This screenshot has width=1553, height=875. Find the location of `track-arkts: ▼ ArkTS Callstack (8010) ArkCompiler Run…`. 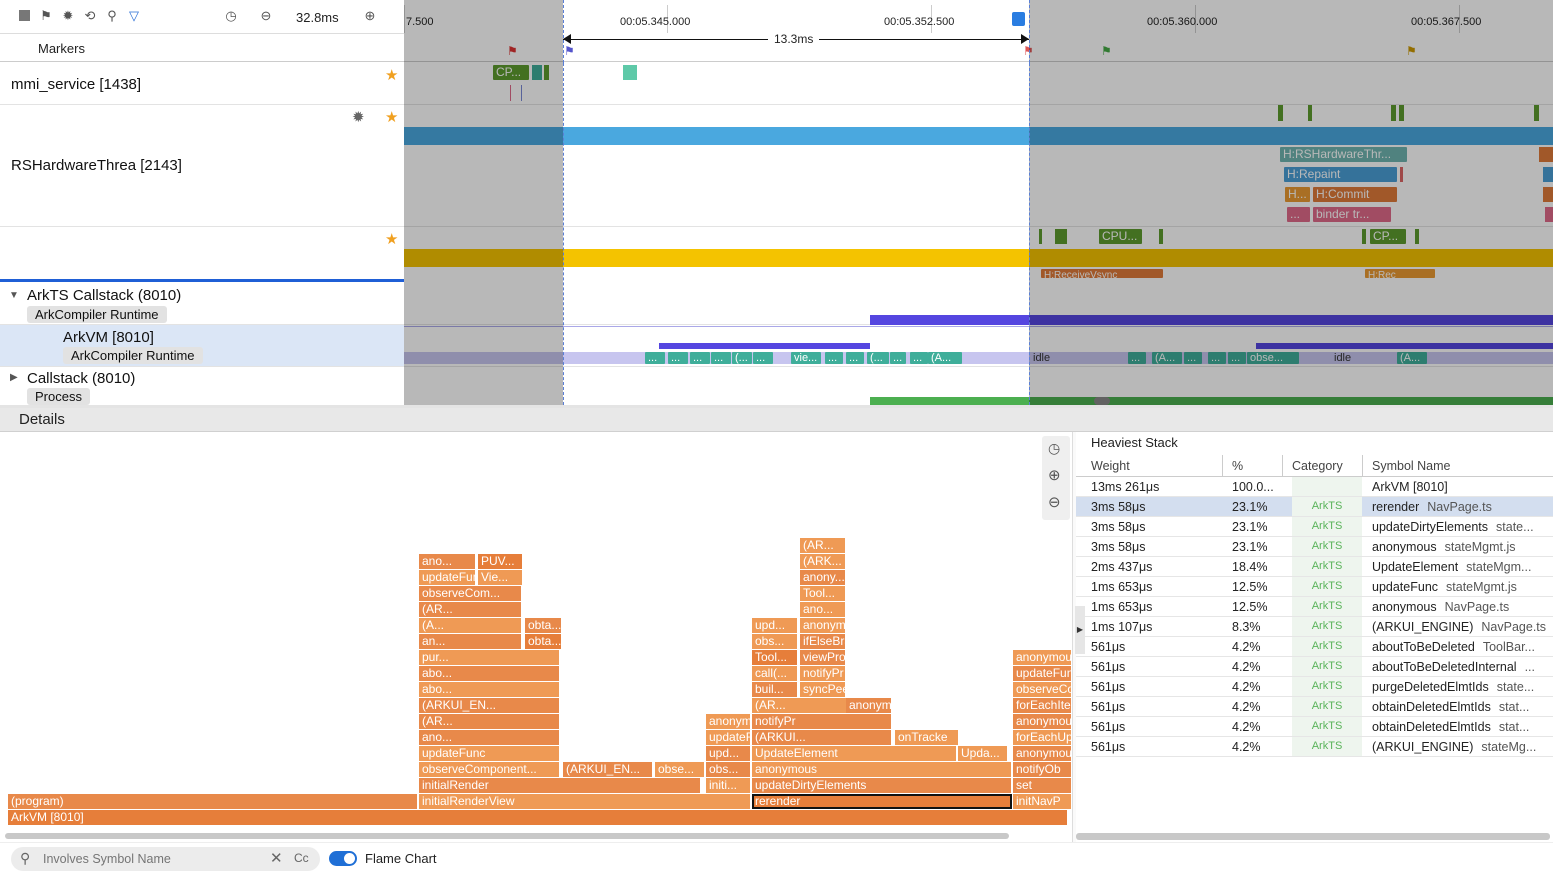

track-arkts: ▼ ArkTS Callstack (8010) ArkCompiler Run… is located at coordinates (202, 304).